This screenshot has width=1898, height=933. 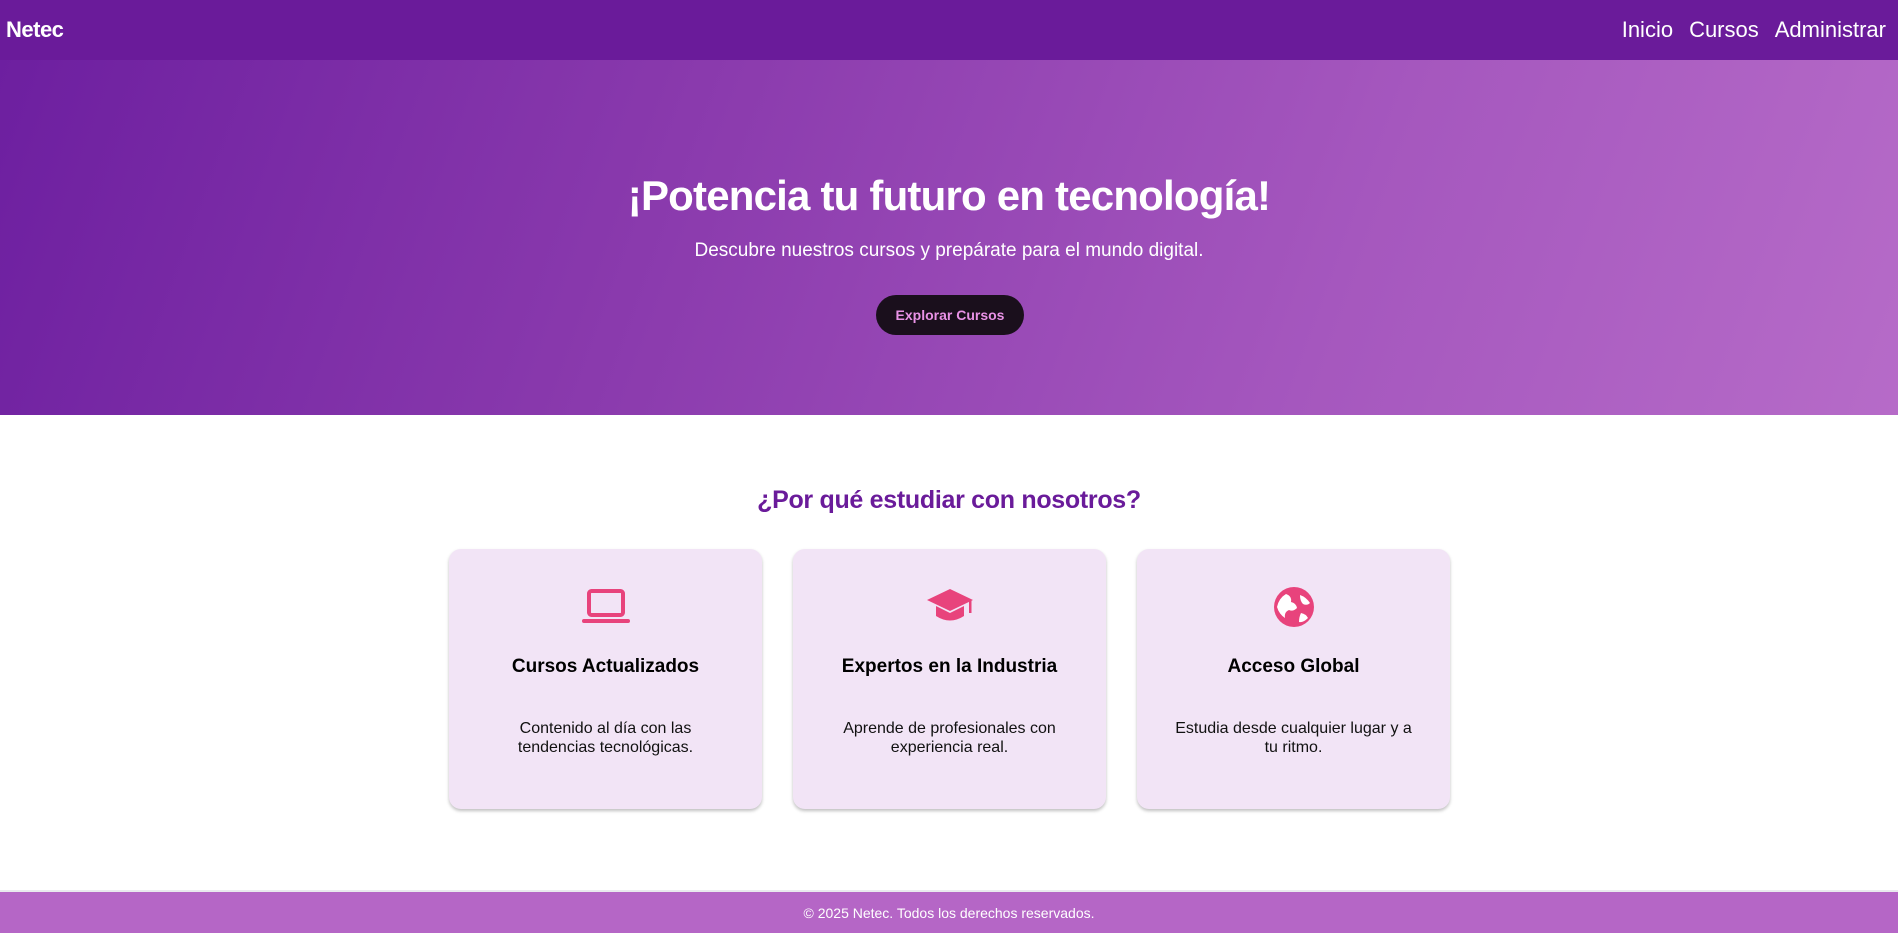 I want to click on nav-link-cursos: Cursos, so click(x=1724, y=30).